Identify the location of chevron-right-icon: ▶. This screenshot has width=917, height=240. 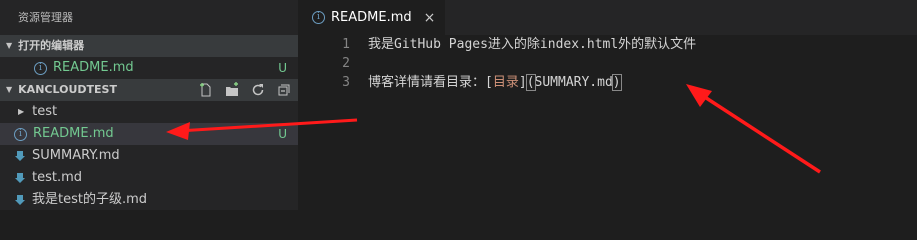
(21, 111).